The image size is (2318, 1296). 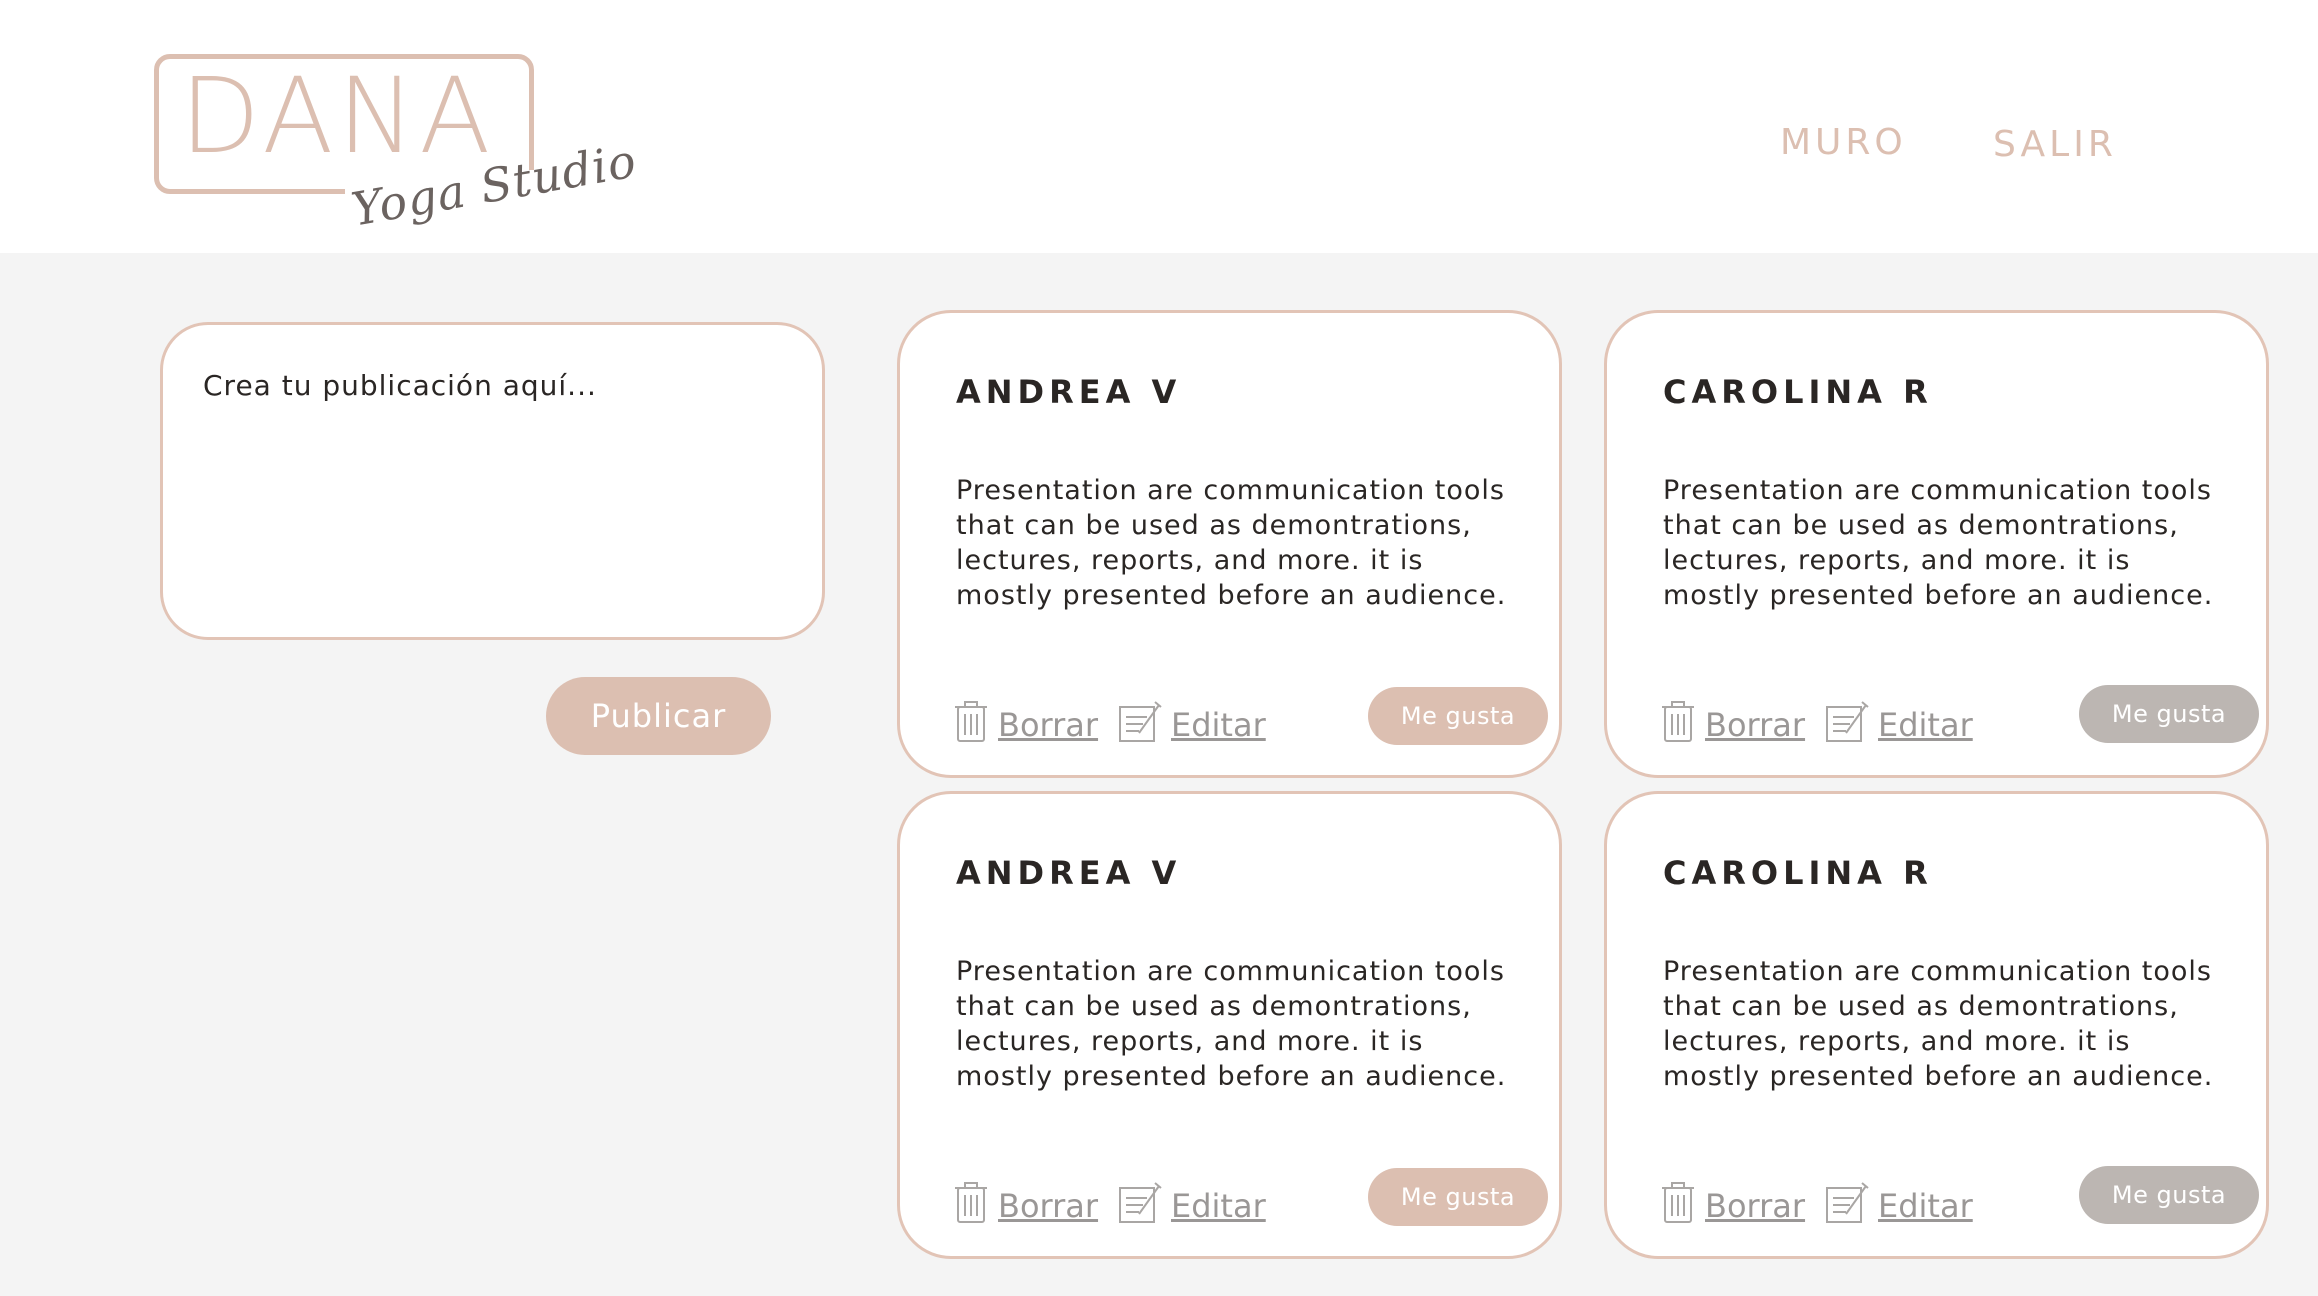 What do you see at coordinates (1843, 142) in the screenshot?
I see `nav-muro: MURO` at bounding box center [1843, 142].